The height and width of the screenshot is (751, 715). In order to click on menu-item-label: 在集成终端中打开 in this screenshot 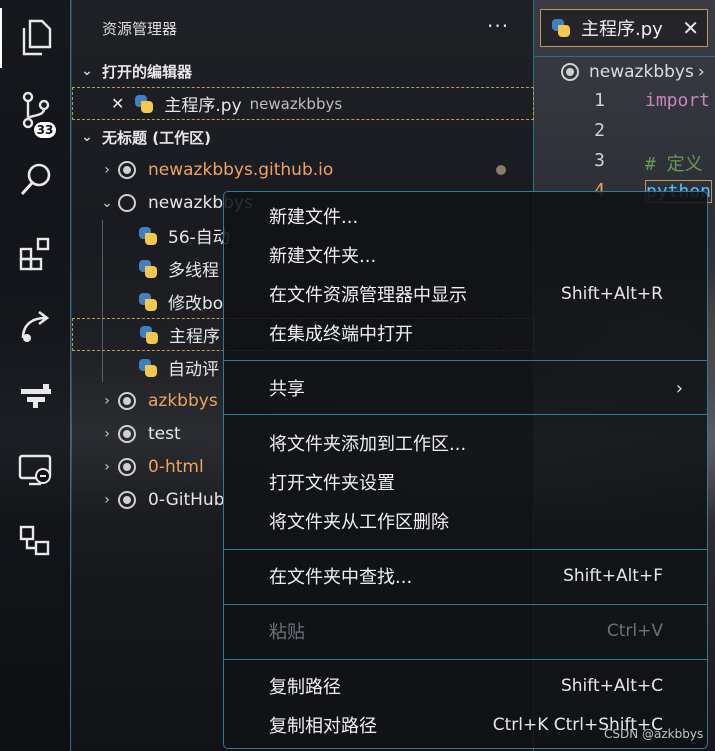, I will do `click(341, 334)`.